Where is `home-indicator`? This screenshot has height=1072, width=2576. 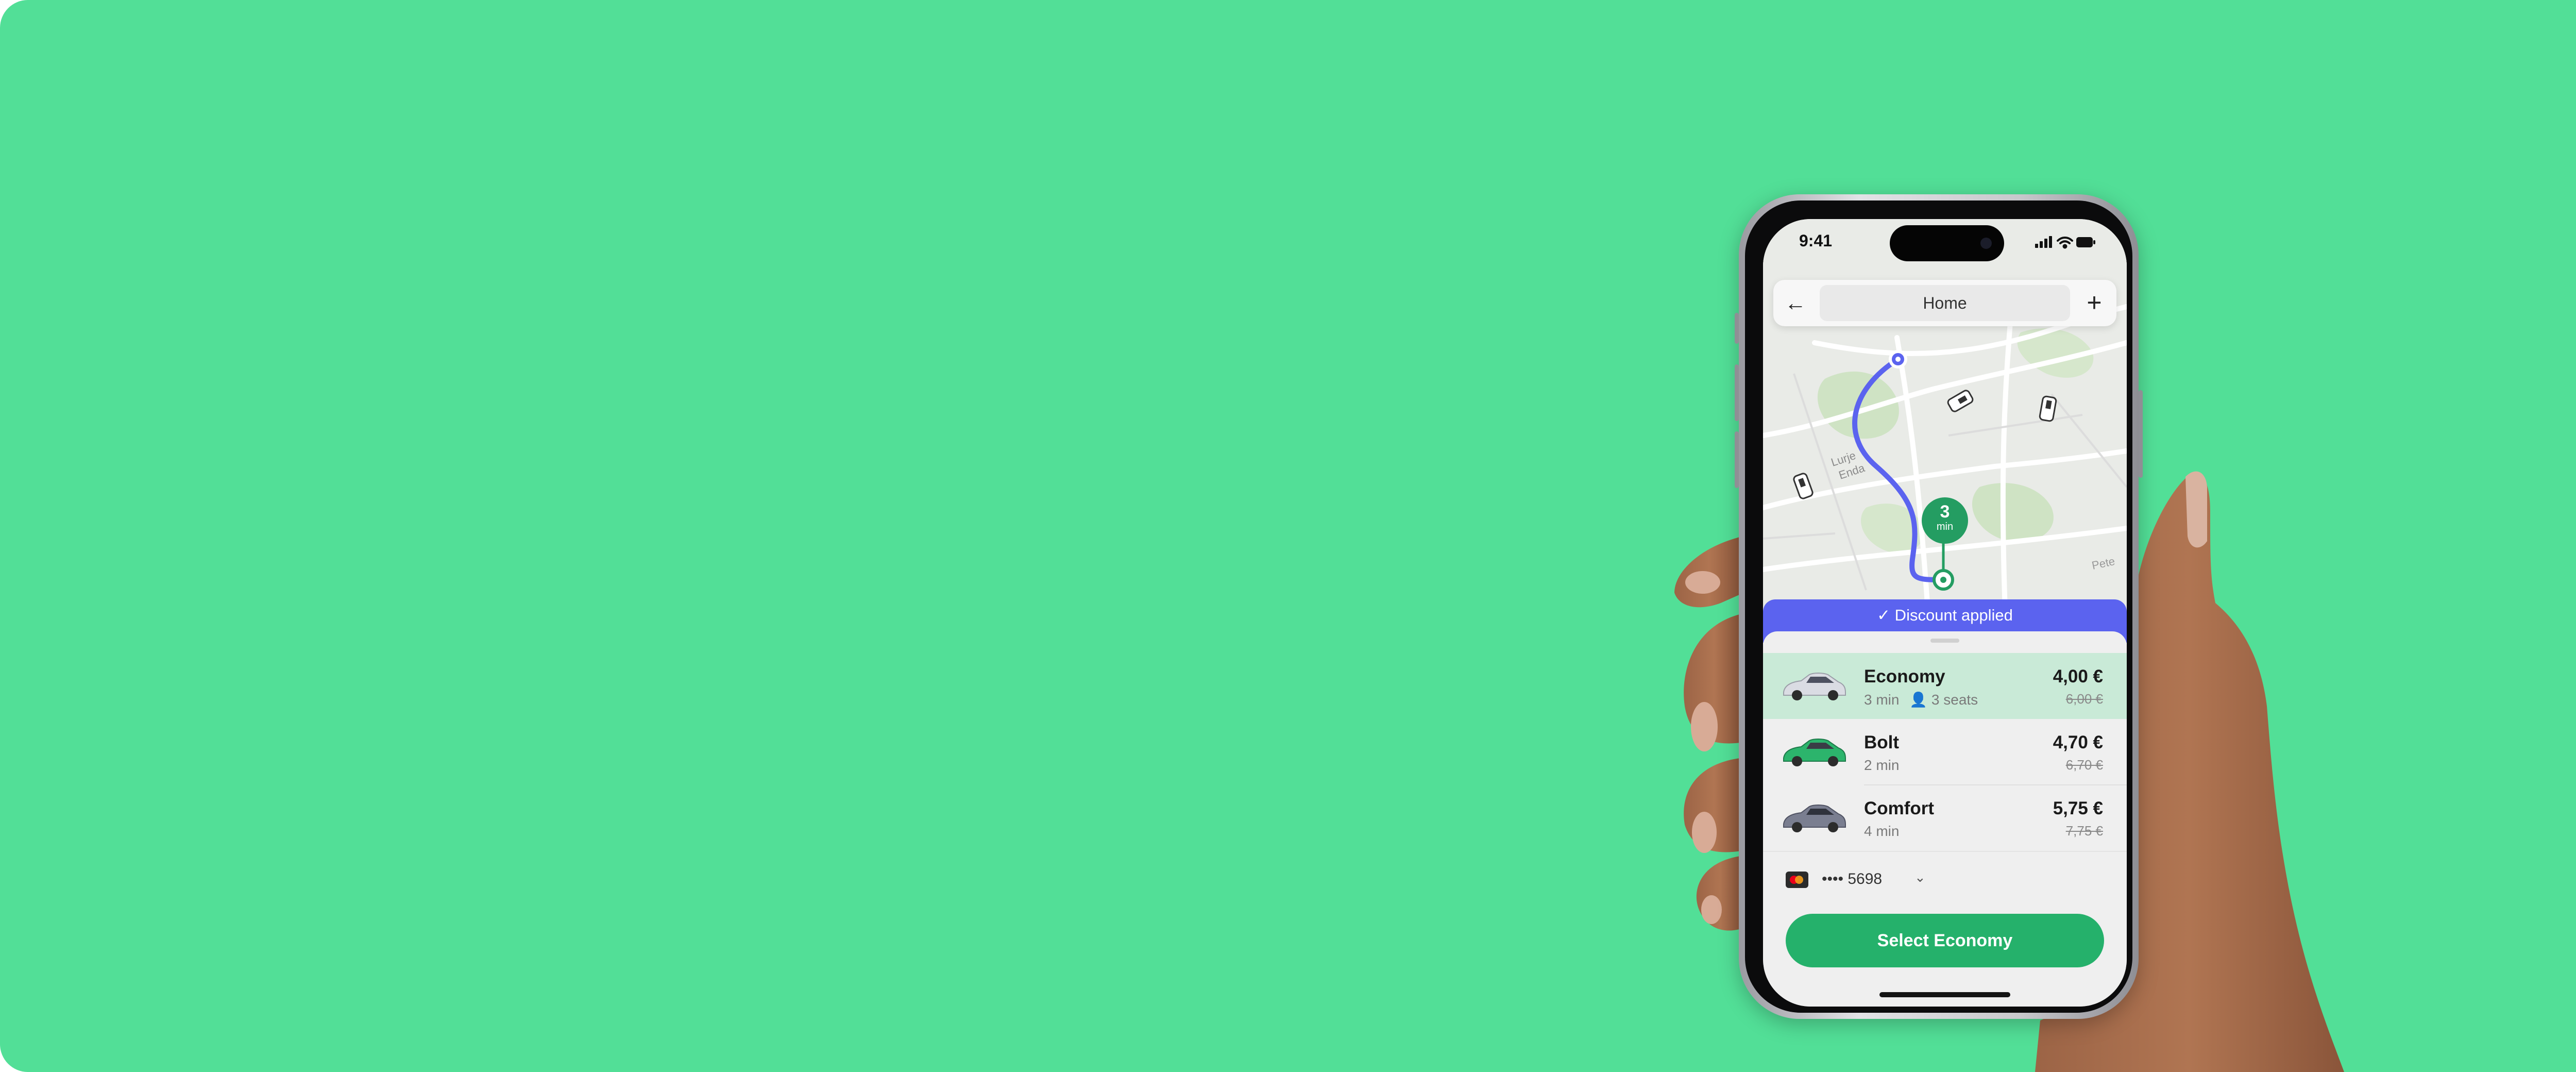 home-indicator is located at coordinates (1944, 994).